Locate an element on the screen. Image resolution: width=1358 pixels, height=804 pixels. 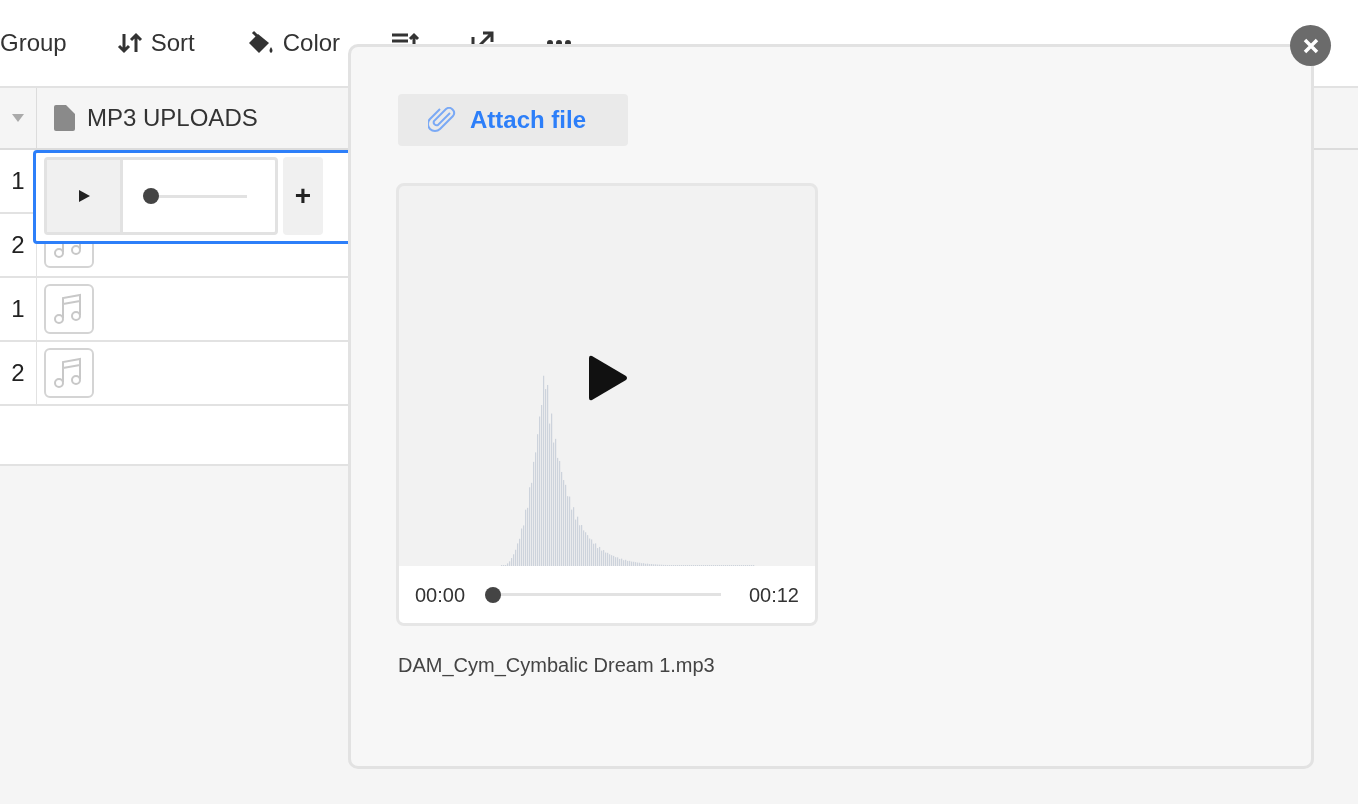
duration-time: 00:12 is located at coordinates (773, 595).